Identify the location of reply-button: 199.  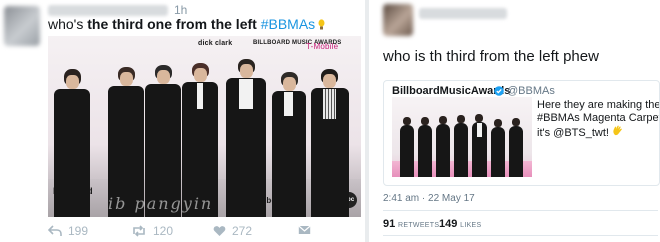
(68, 231).